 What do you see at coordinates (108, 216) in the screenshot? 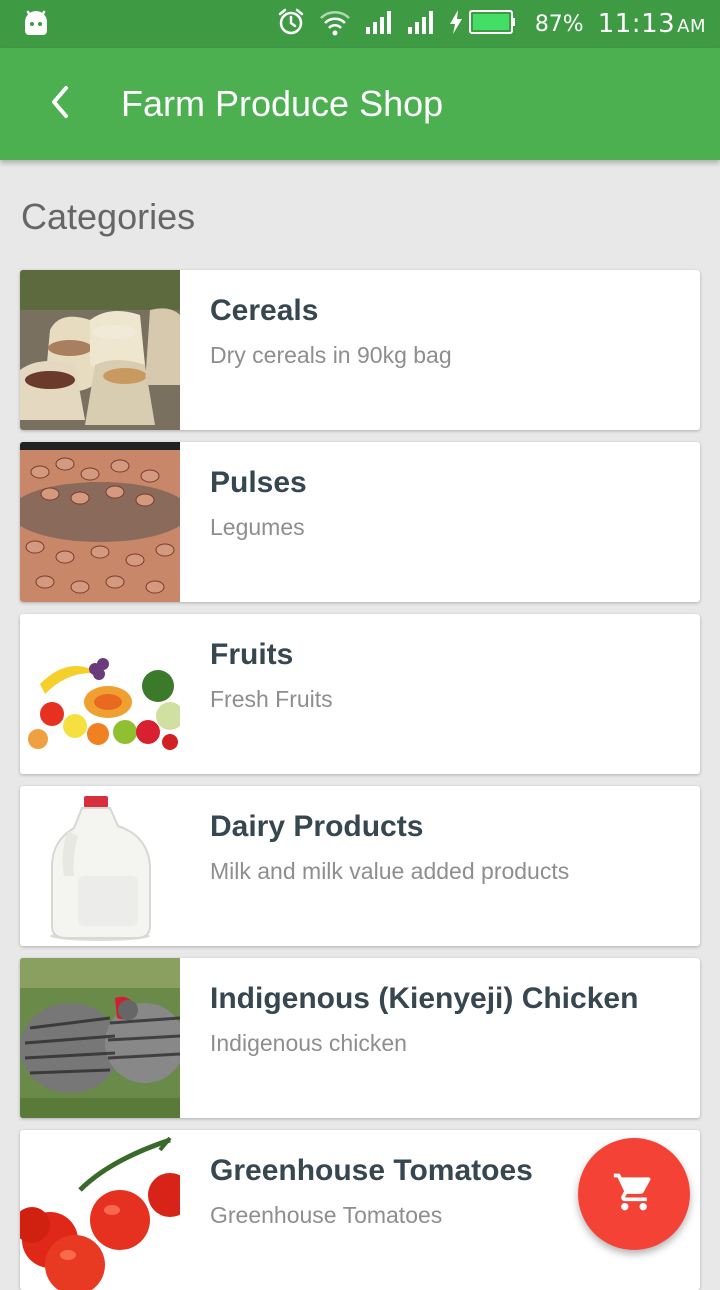
I see `section-title: Categories` at bounding box center [108, 216].